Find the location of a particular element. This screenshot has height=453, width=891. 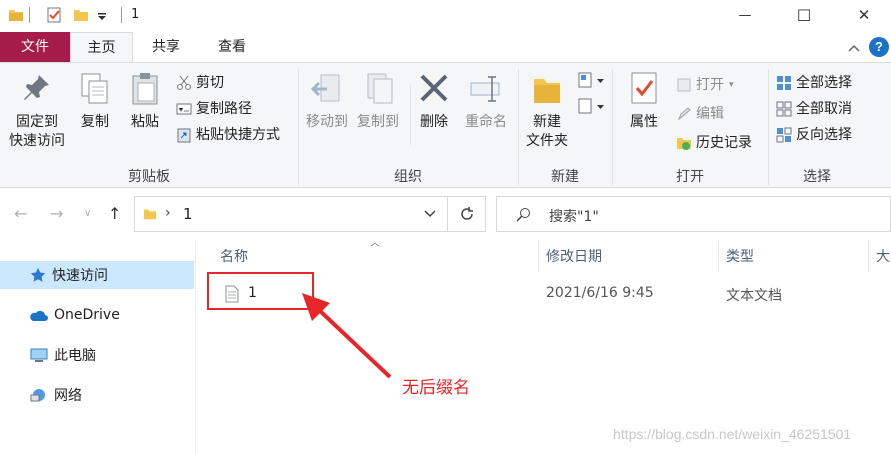

pin-icon is located at coordinates (36, 87).